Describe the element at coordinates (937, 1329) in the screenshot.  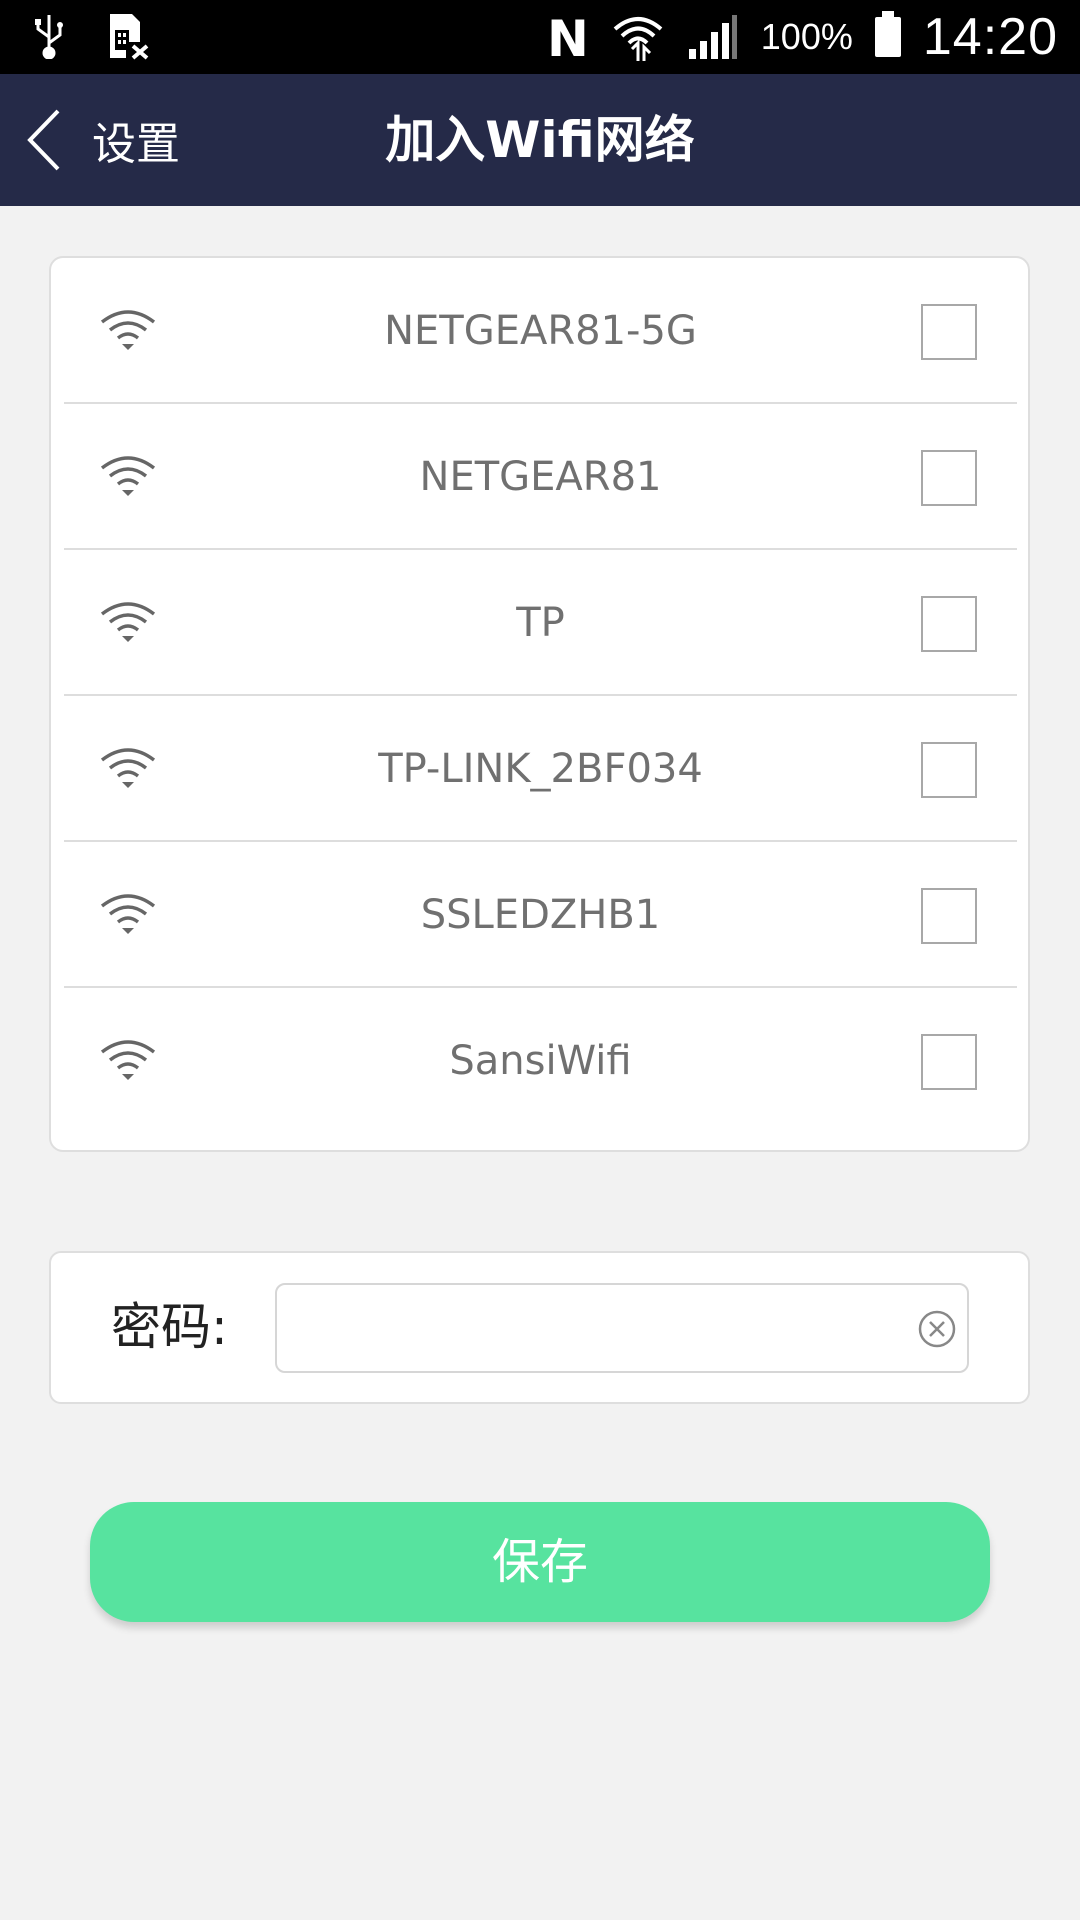
I see `clear-icon` at that location.